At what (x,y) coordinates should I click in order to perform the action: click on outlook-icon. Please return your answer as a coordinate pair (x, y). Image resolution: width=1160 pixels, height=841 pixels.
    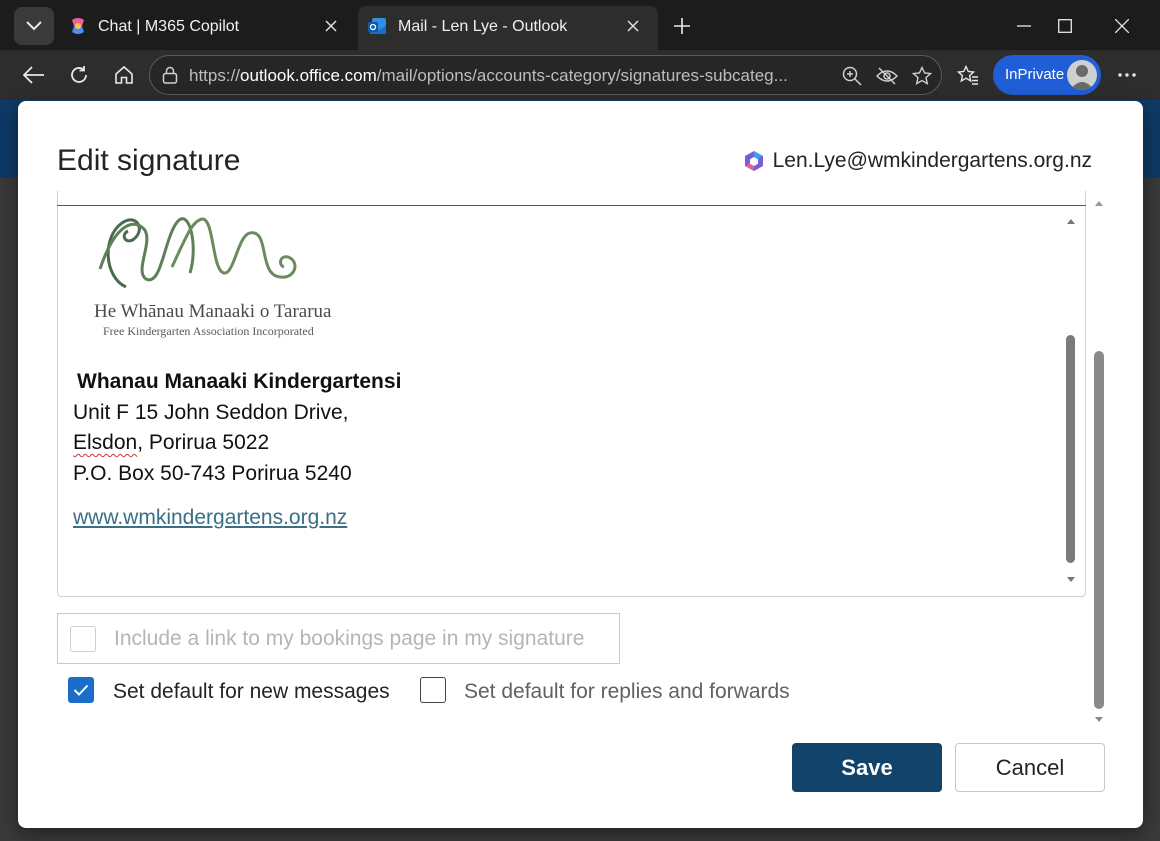
    Looking at the image, I should click on (377, 26).